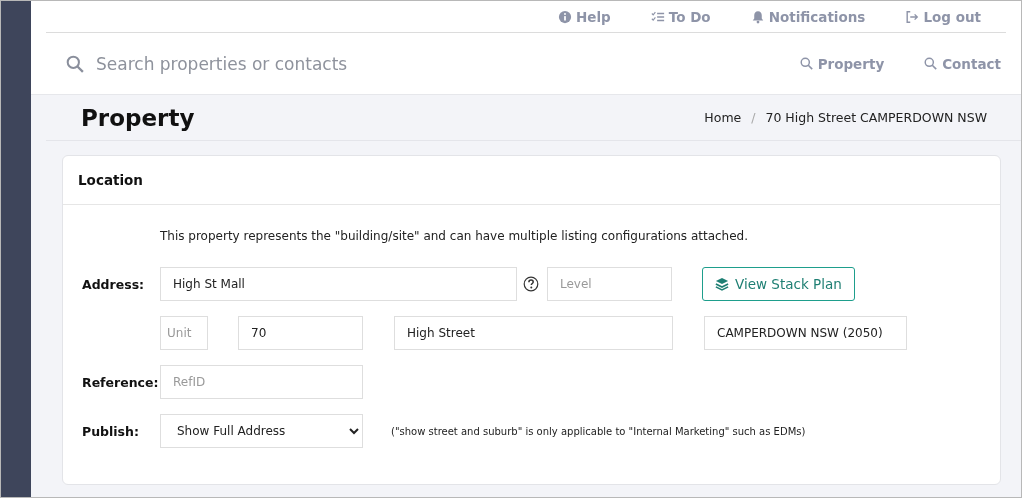 This screenshot has height=498, width=1022. Describe the element at coordinates (338, 284) in the screenshot. I see `building-field: High St Mall` at that location.